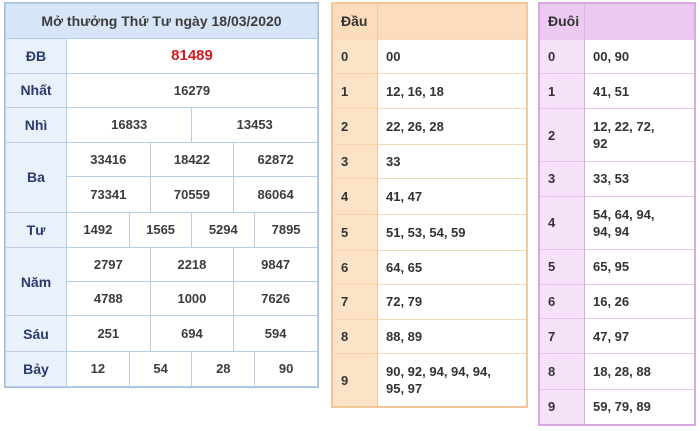 The image size is (700, 431). I want to click on head-digit-key: 6, so click(355, 267).